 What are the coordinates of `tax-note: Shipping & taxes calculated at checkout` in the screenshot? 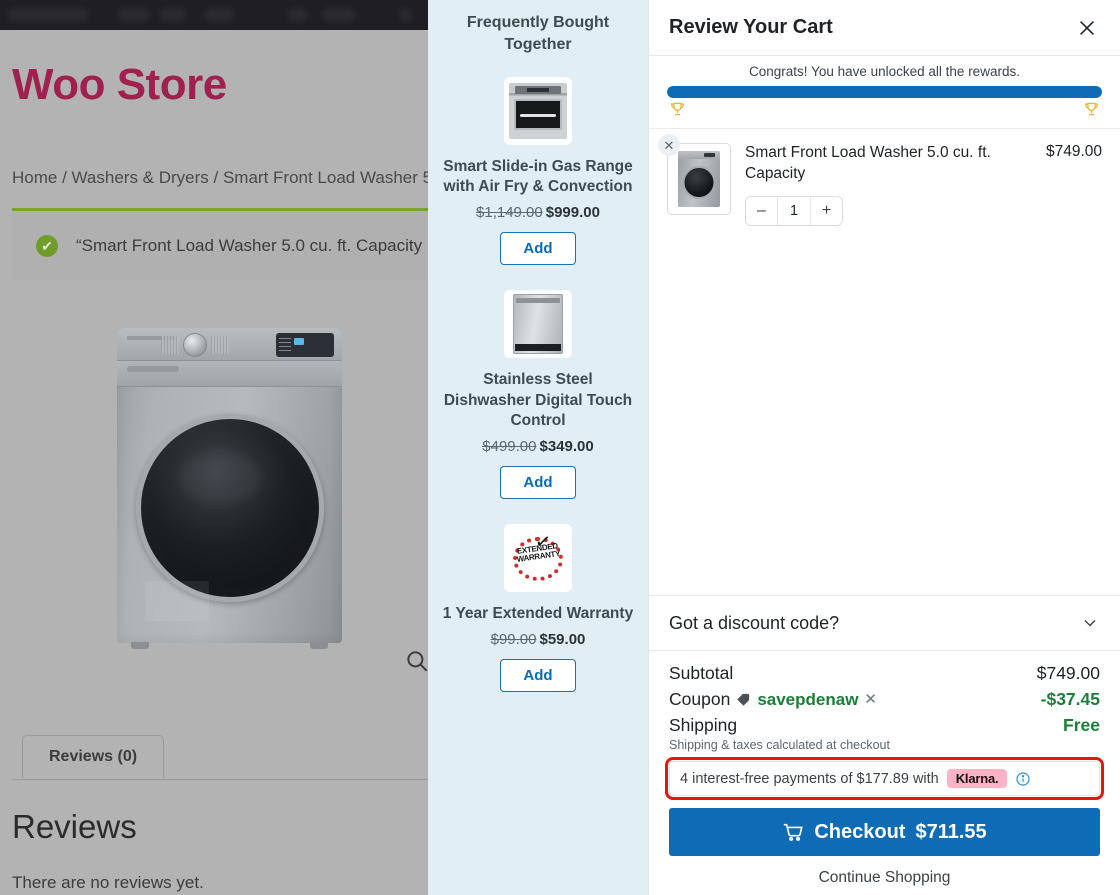 It's located at (779, 745).